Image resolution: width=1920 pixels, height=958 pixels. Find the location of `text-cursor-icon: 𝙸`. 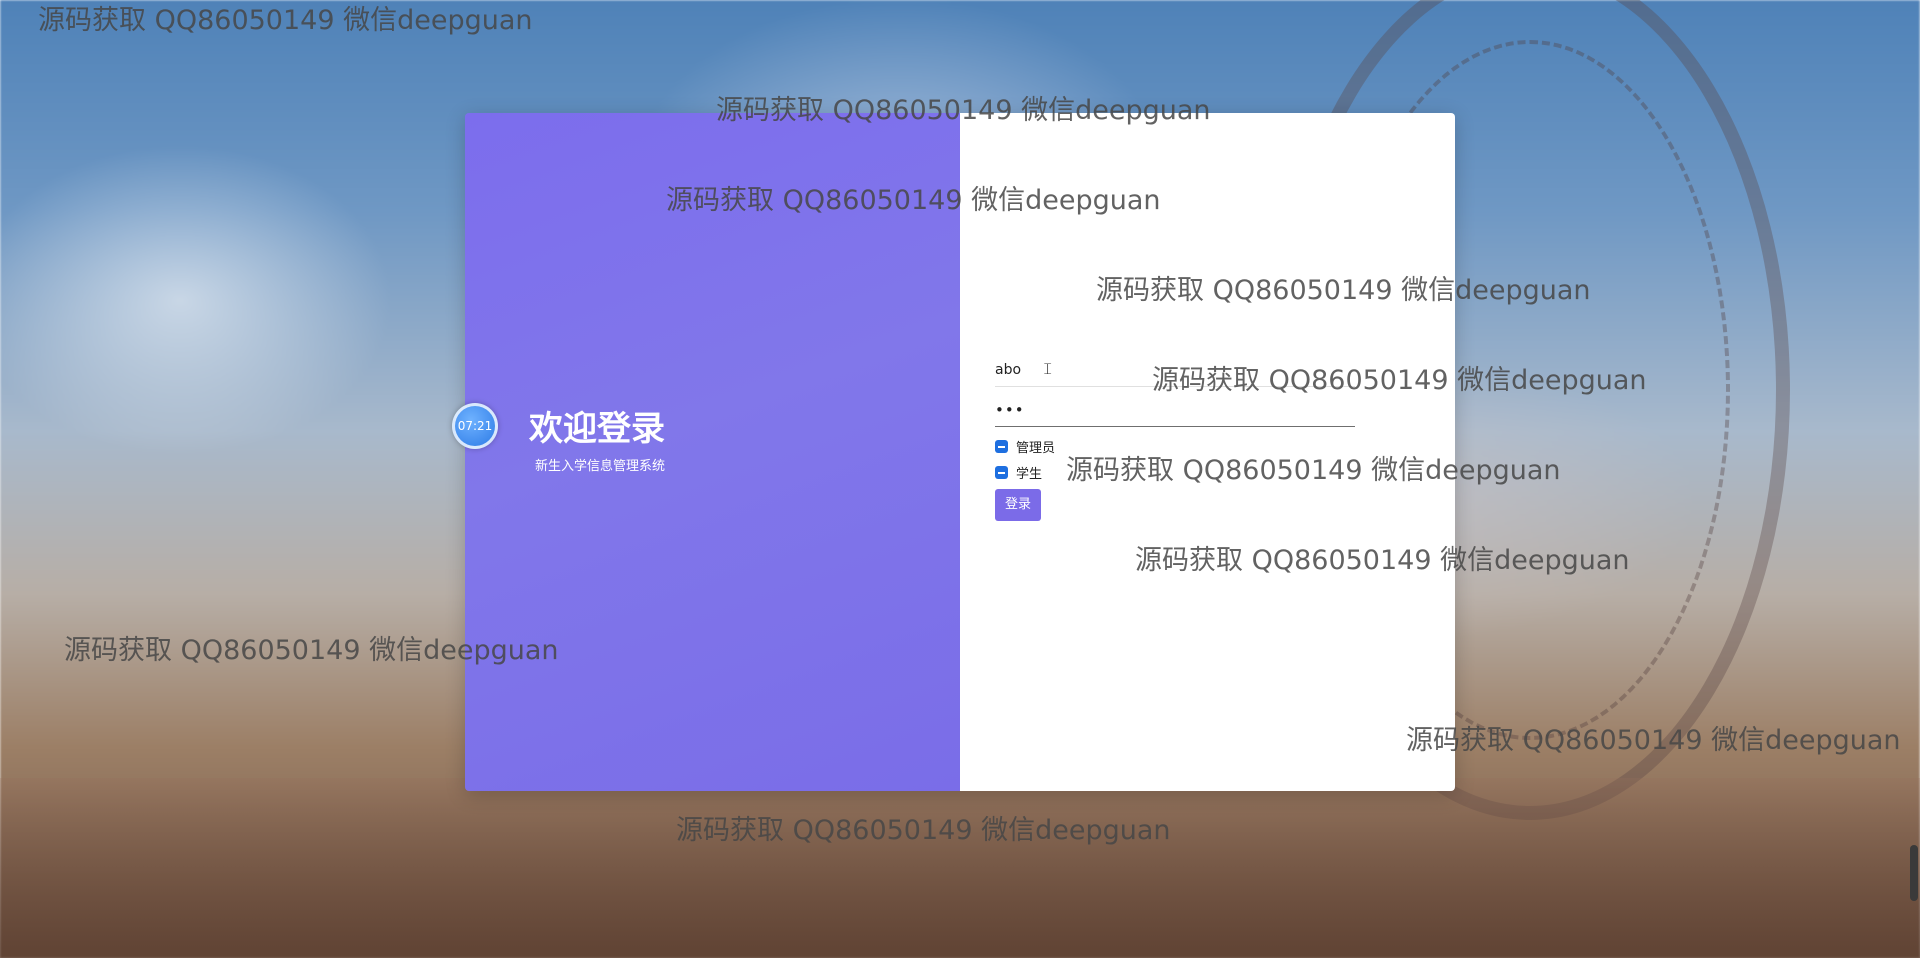

text-cursor-icon: 𝙸 is located at coordinates (1048, 368).